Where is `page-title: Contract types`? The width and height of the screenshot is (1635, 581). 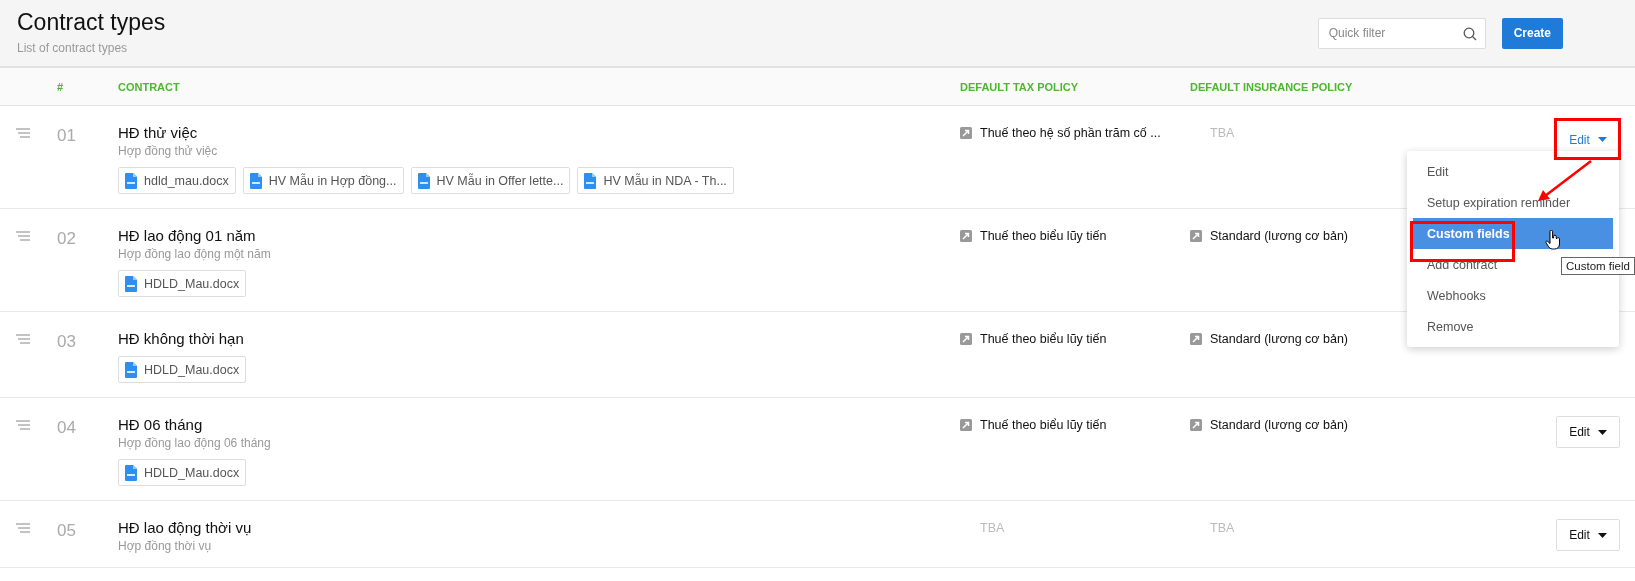 page-title: Contract types is located at coordinates (91, 22).